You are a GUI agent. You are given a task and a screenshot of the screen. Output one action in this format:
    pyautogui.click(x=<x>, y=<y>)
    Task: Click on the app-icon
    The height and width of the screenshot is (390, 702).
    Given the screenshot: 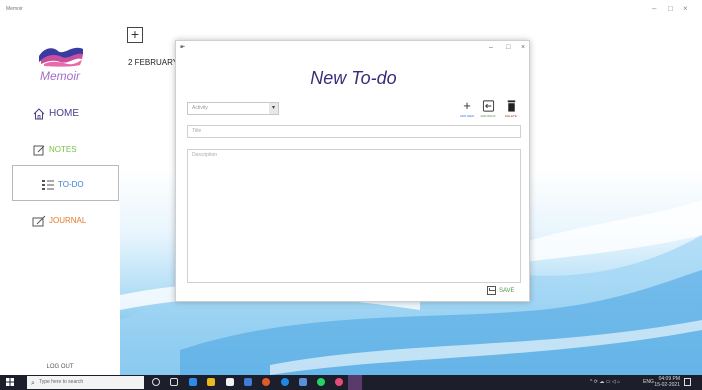 What is the action you would take?
    pyautogui.click(x=339, y=382)
    